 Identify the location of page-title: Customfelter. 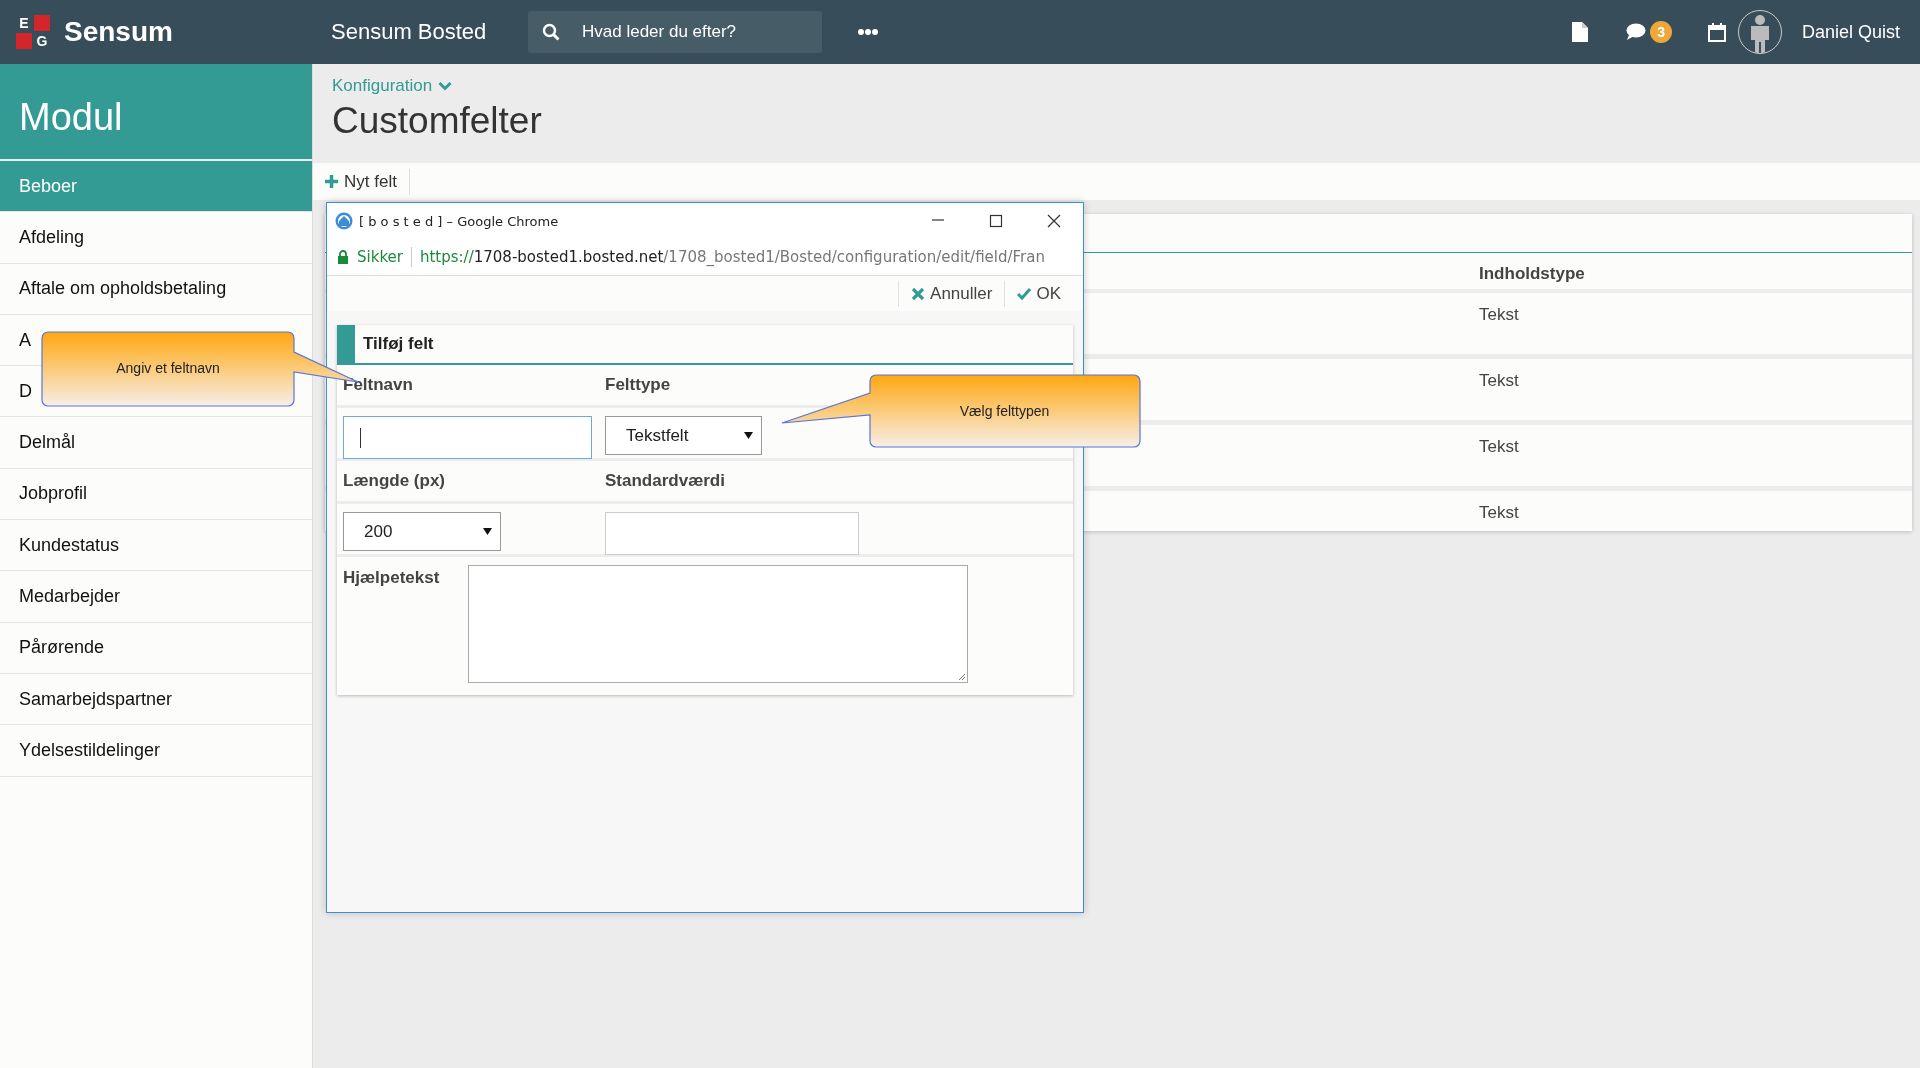
(437, 121).